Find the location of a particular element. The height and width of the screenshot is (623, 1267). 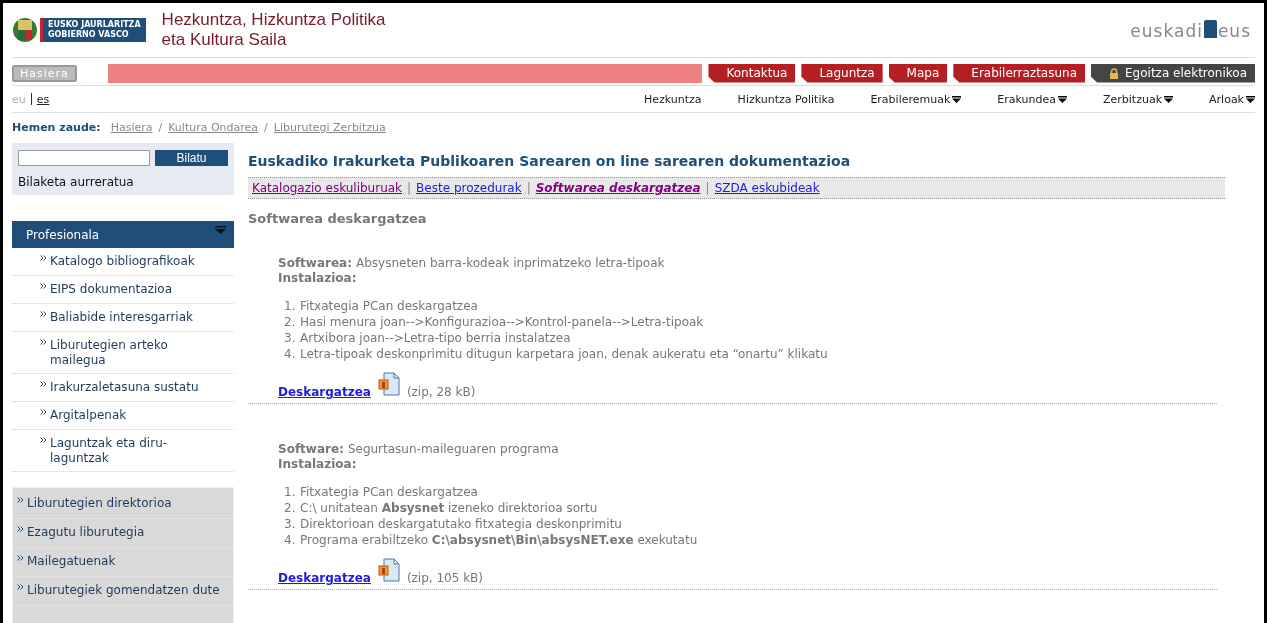

software-name: Segurtasun-maileguaren programa is located at coordinates (453, 449).